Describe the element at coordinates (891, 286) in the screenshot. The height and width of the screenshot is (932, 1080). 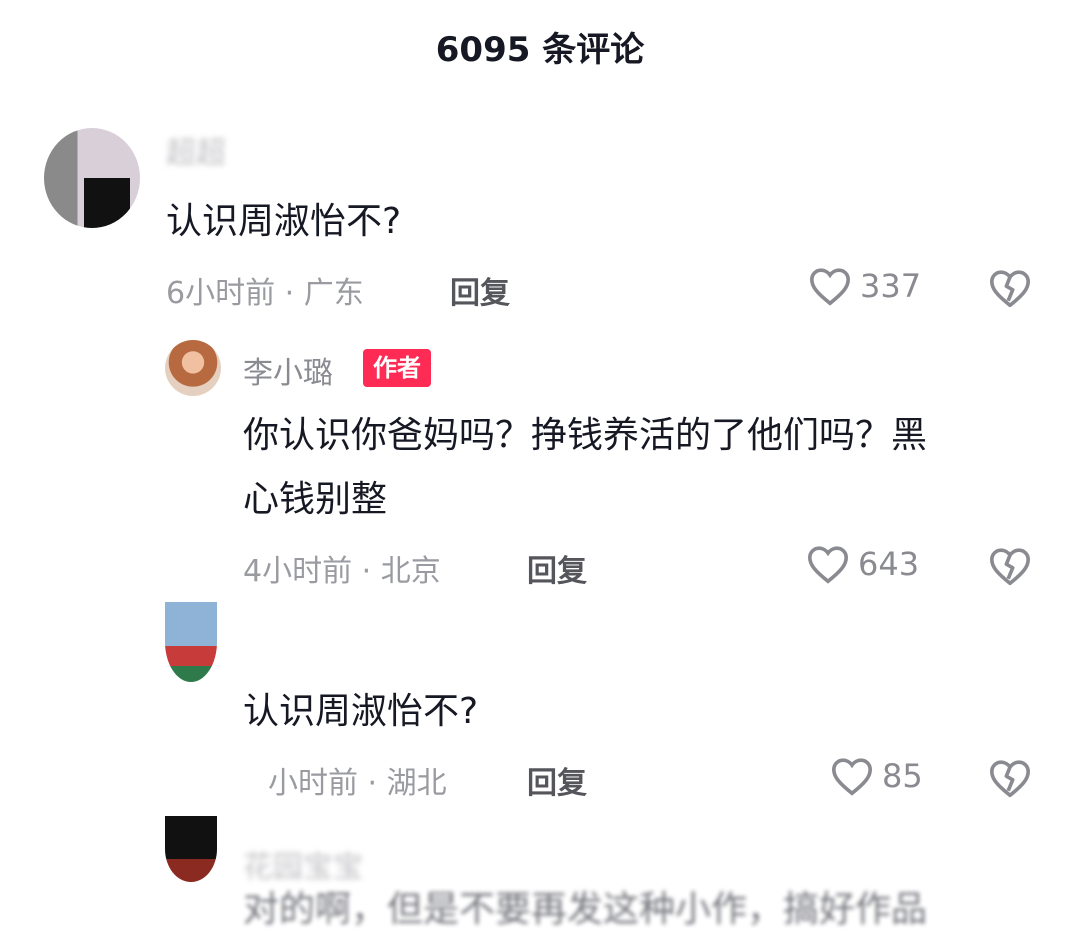
I see `like-count: 337` at that location.